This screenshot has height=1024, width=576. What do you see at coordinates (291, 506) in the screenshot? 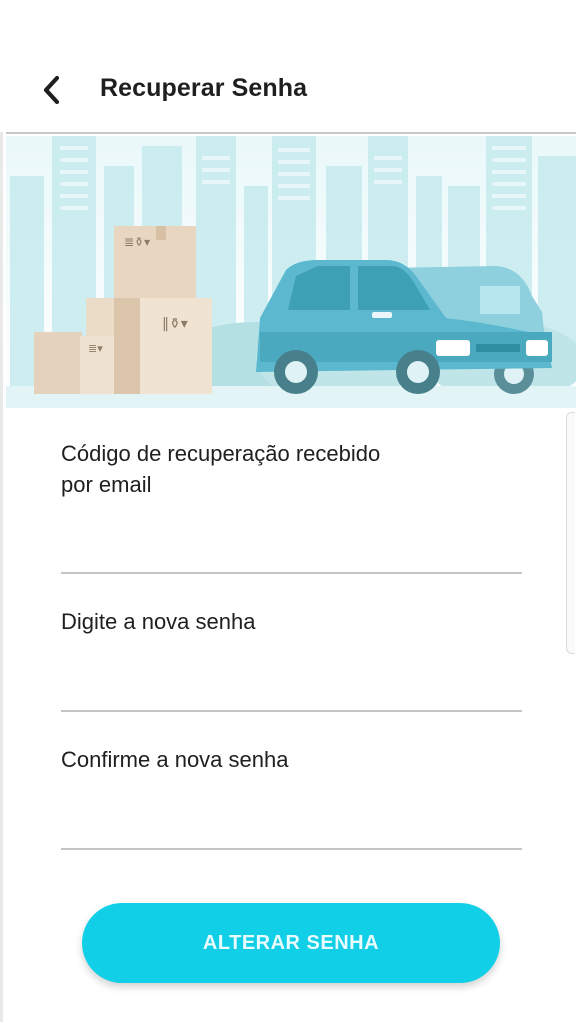
I see `recovery-code-field: Código de recuperação recebido por email` at bounding box center [291, 506].